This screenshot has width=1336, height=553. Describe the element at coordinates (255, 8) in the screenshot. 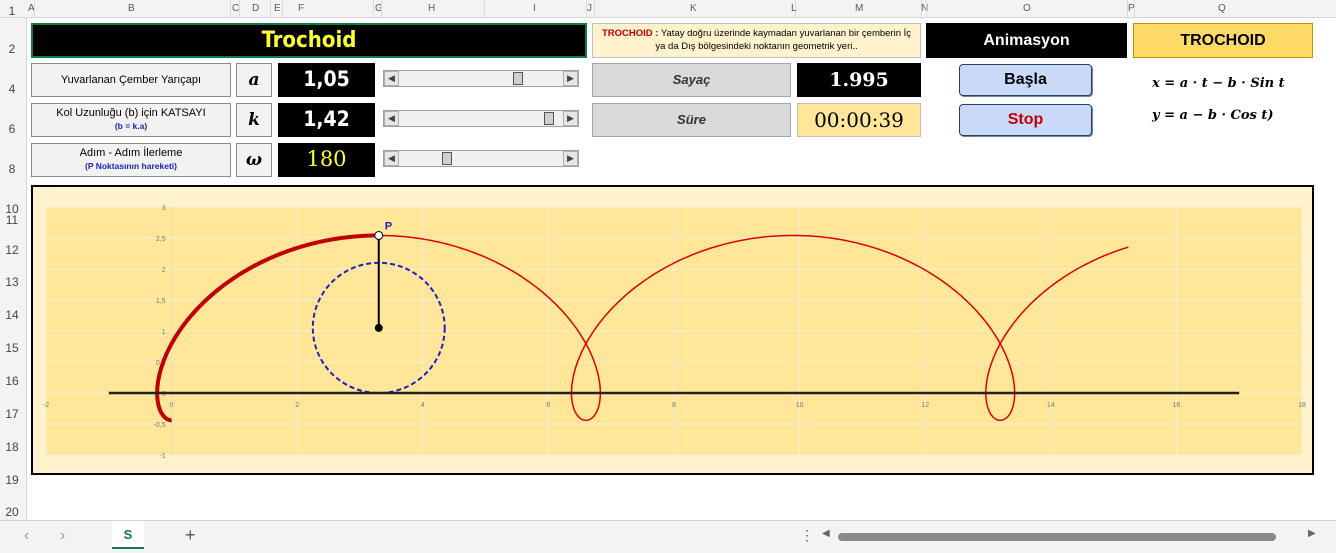

I see `column-header-D: D` at that location.